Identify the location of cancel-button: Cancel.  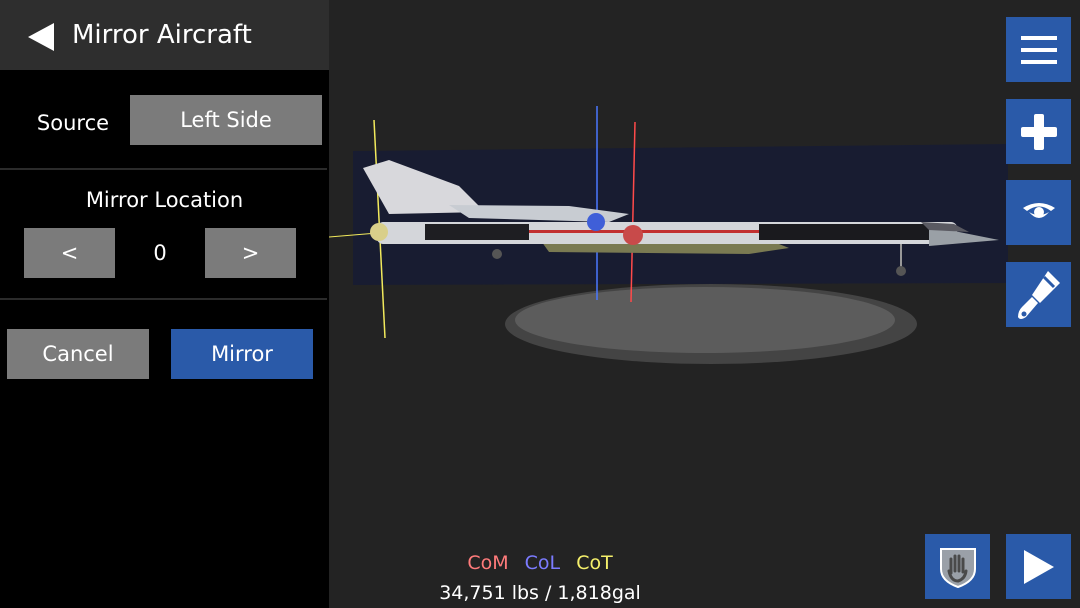
(78, 354).